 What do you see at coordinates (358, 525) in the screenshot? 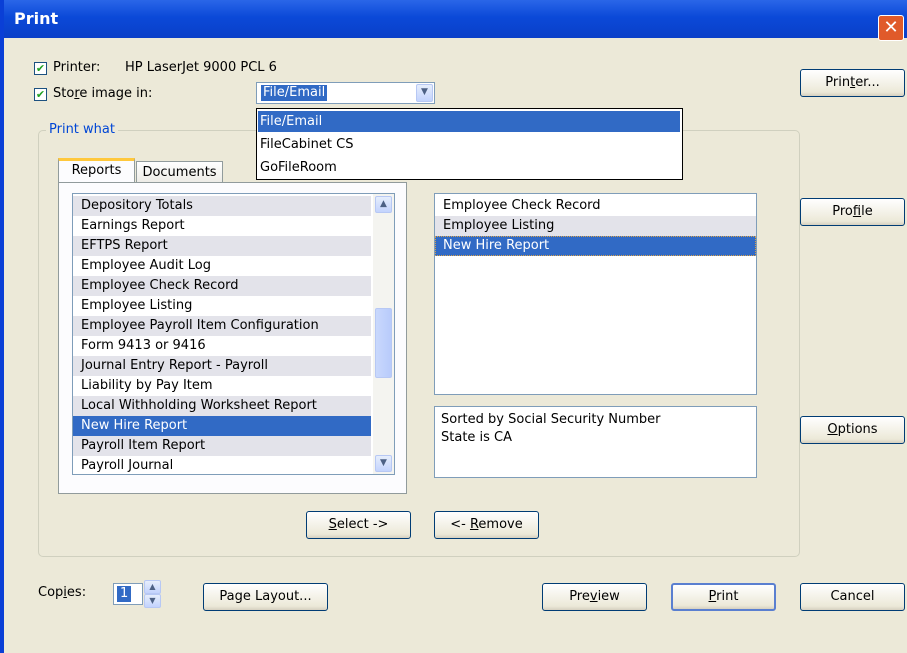
I see `select-button: Select ->` at bounding box center [358, 525].